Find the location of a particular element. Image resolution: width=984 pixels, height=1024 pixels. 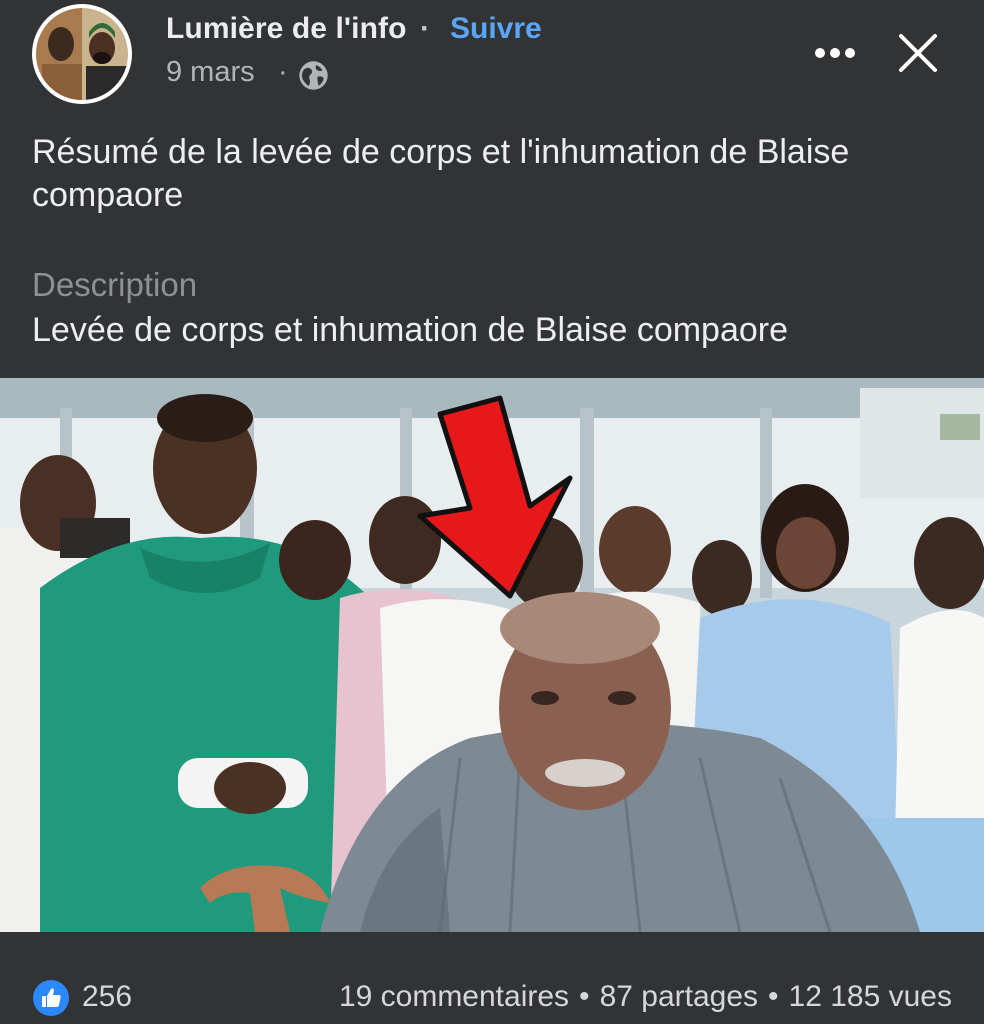

more-options-icon is located at coordinates (835, 53).